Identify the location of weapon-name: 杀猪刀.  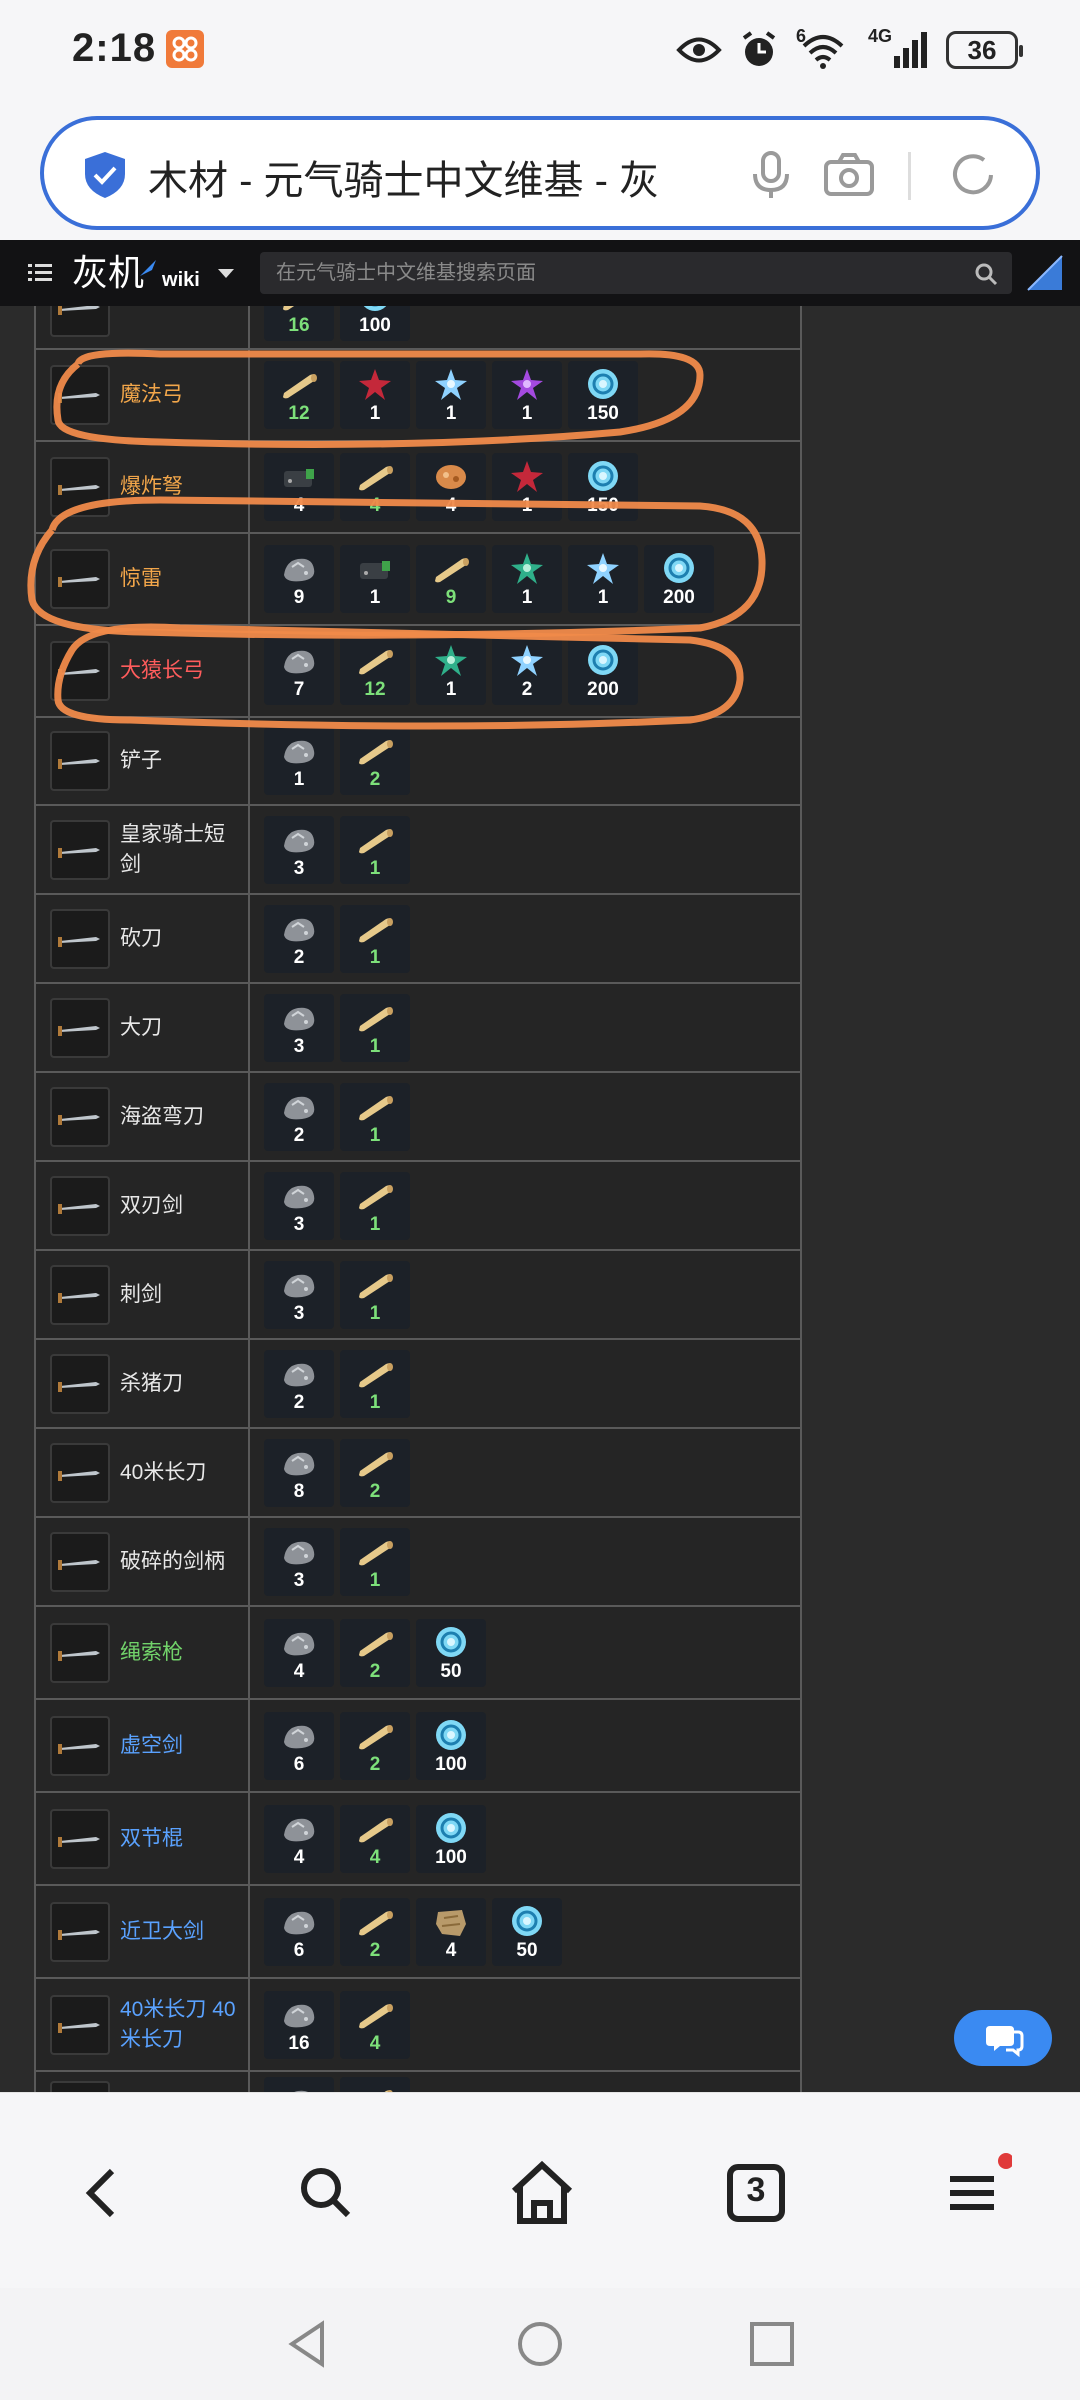
(180, 1384).